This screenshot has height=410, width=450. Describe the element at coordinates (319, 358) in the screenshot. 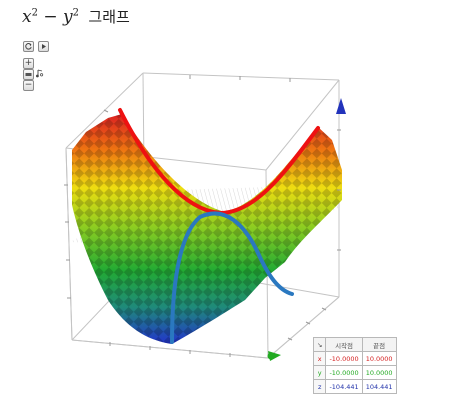

I see `axis-label: x` at that location.